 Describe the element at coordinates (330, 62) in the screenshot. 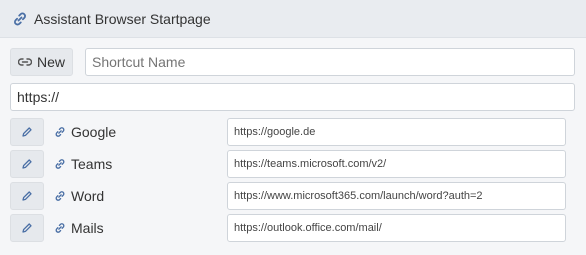

I see `shortcut-name-input` at that location.